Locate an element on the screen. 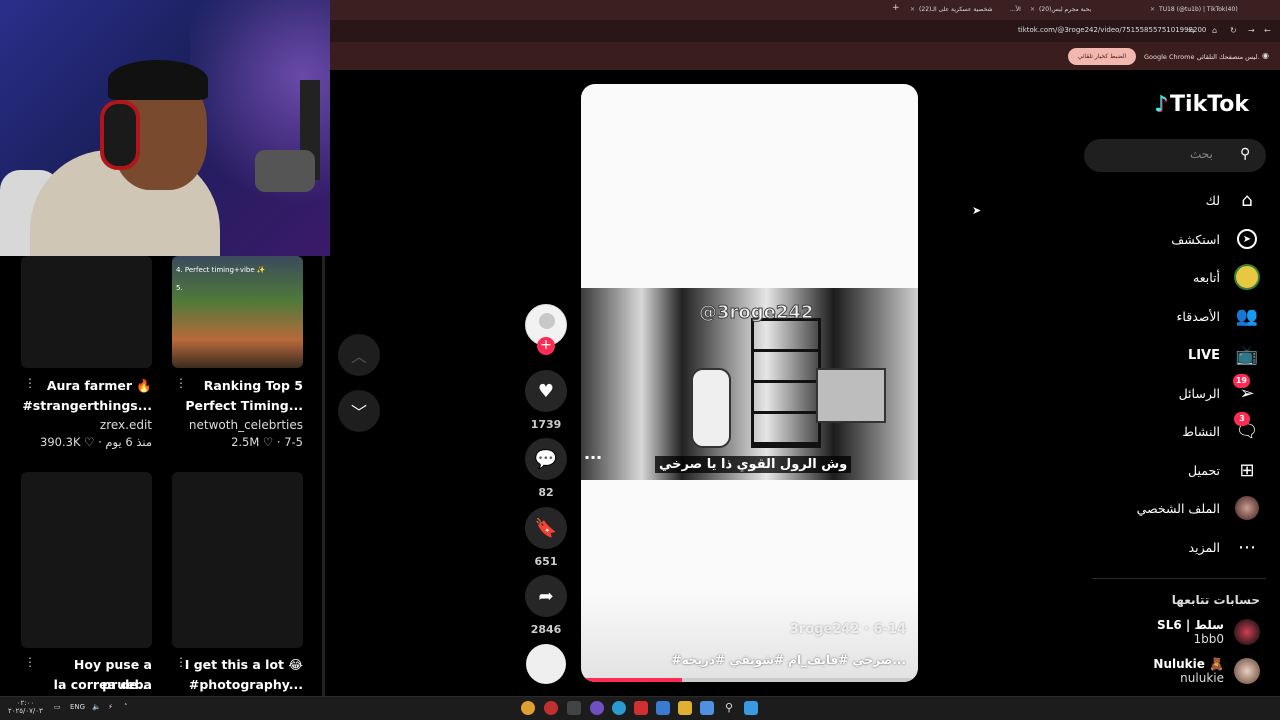  card-stats: 2.5M ♡ · 7-5 is located at coordinates (267, 442).